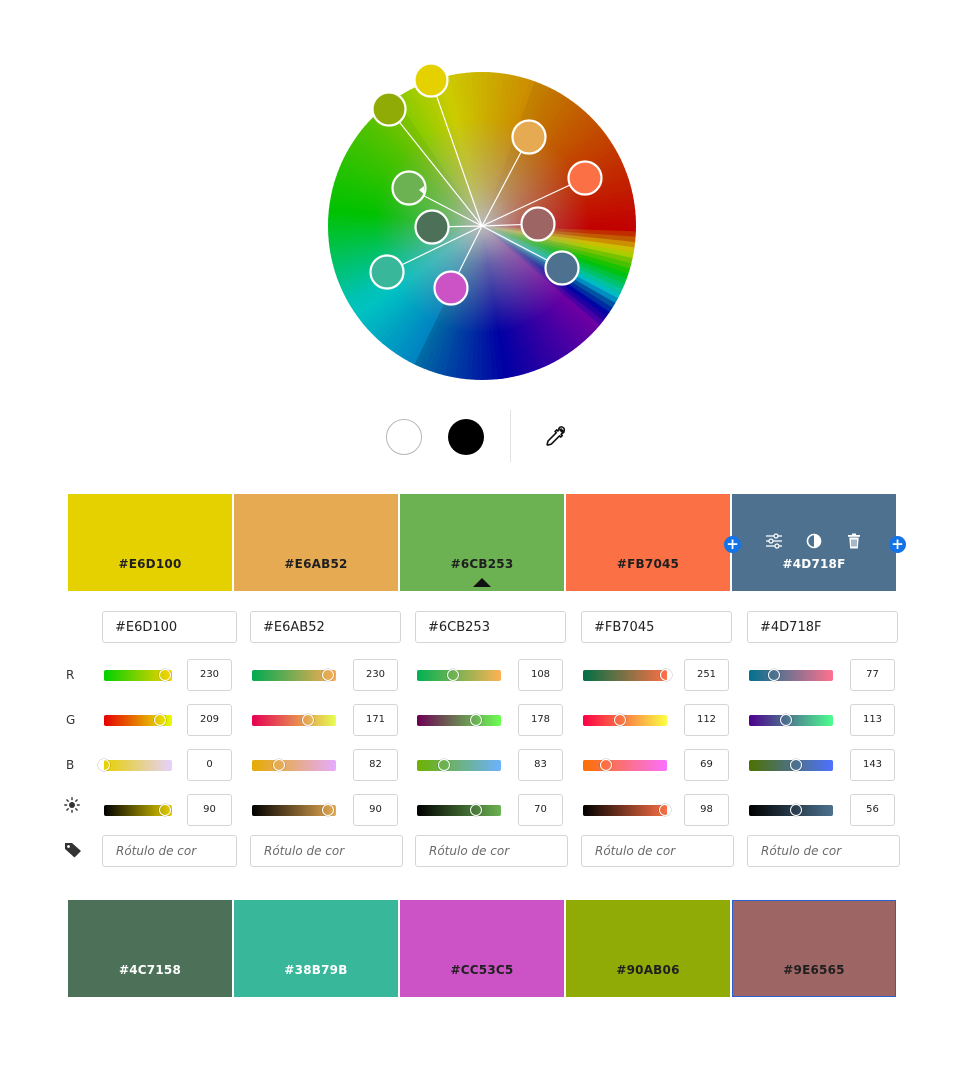 The image size is (960, 1069). What do you see at coordinates (872, 810) in the screenshot?
I see `brightness-value-box: 56` at bounding box center [872, 810].